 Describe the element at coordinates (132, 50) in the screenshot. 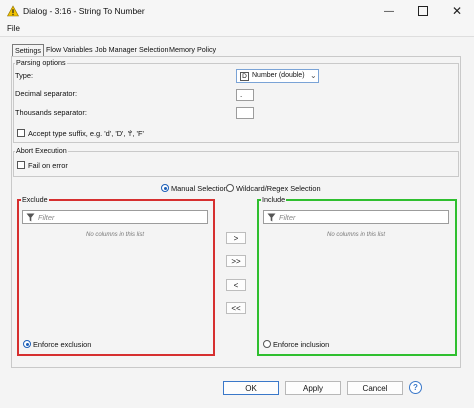

I see `tab-job-manager-selection: Job Manager Selection` at that location.